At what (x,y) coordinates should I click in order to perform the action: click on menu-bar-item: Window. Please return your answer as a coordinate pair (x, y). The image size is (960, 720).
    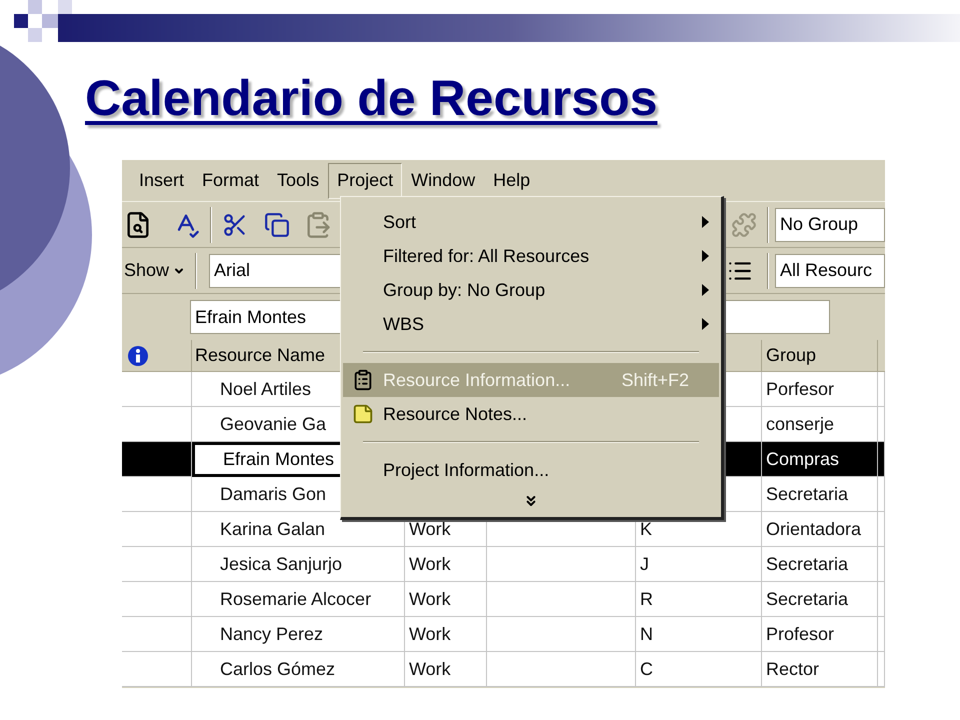
    Looking at the image, I should click on (443, 180).